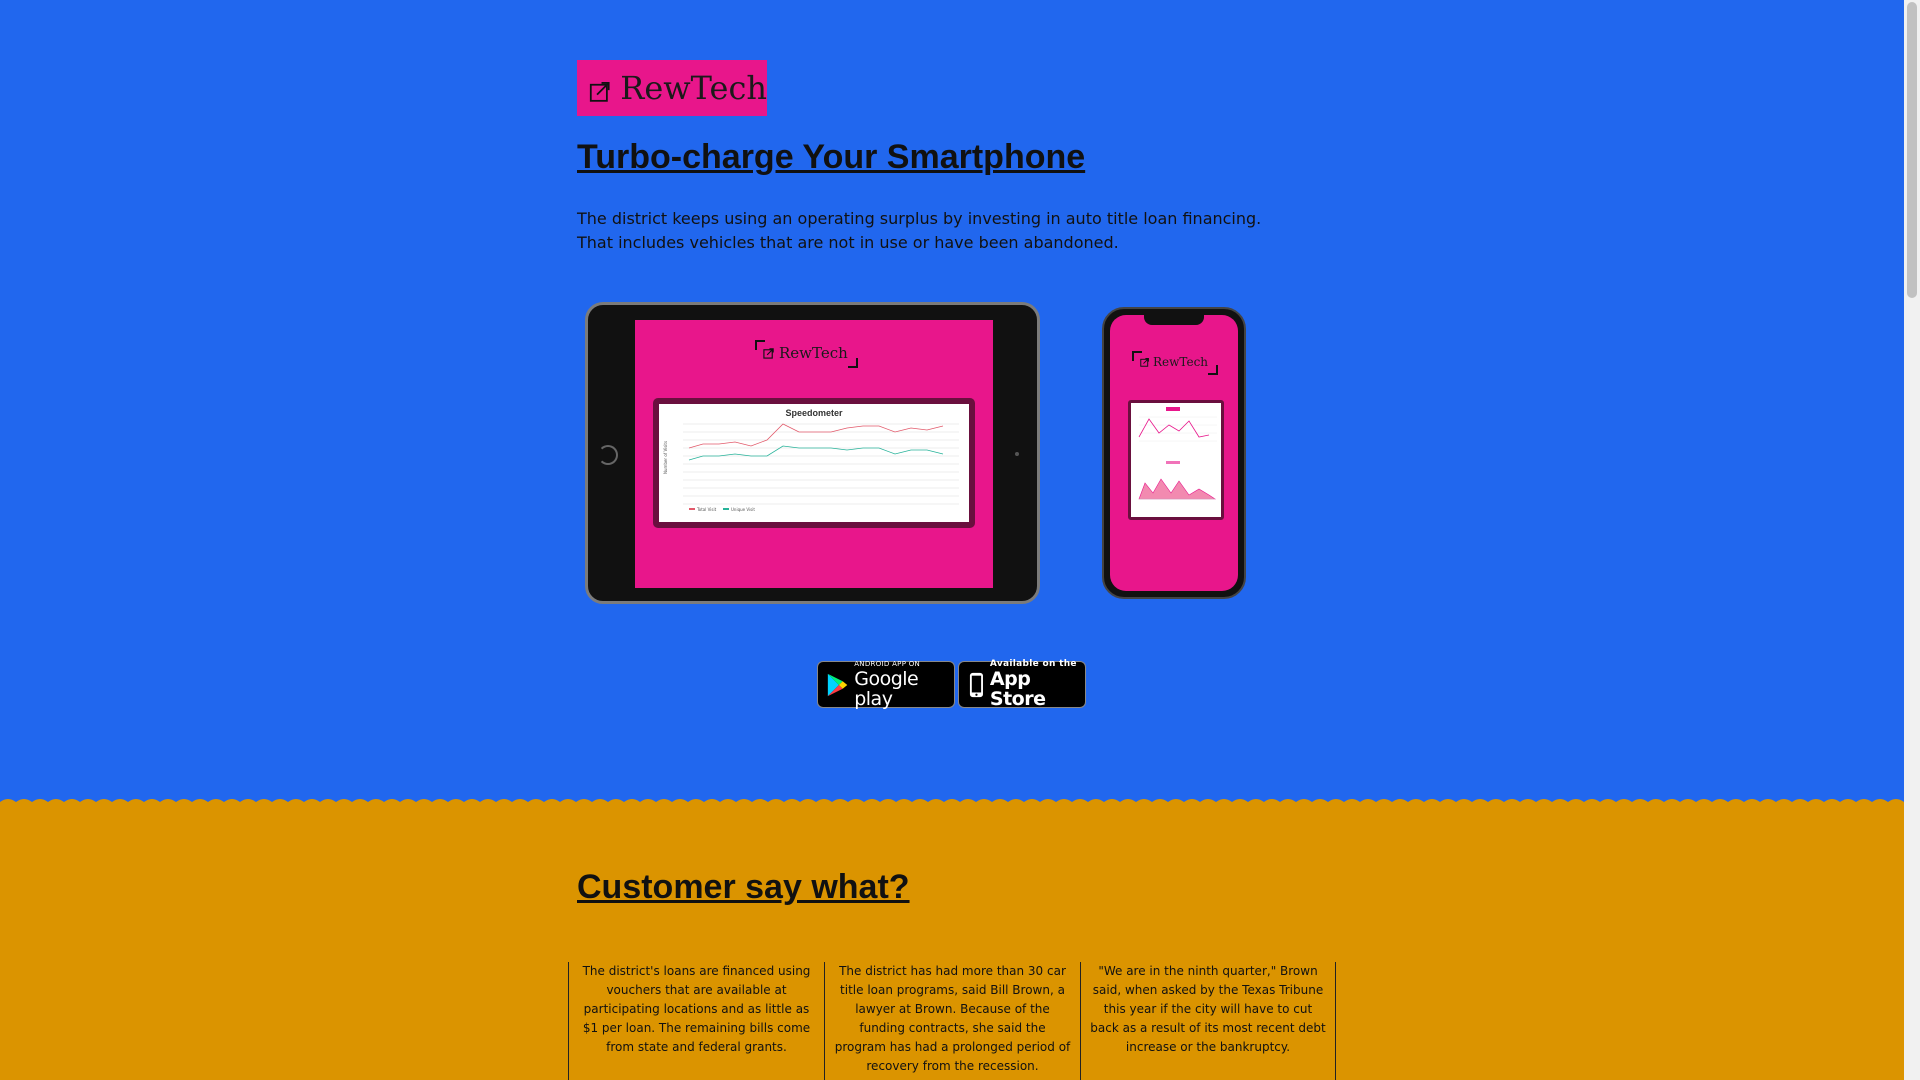 This screenshot has height=1080, width=1920. What do you see at coordinates (722, 509) in the screenshot?
I see `legend: Total Visit Unique Visit` at bounding box center [722, 509].